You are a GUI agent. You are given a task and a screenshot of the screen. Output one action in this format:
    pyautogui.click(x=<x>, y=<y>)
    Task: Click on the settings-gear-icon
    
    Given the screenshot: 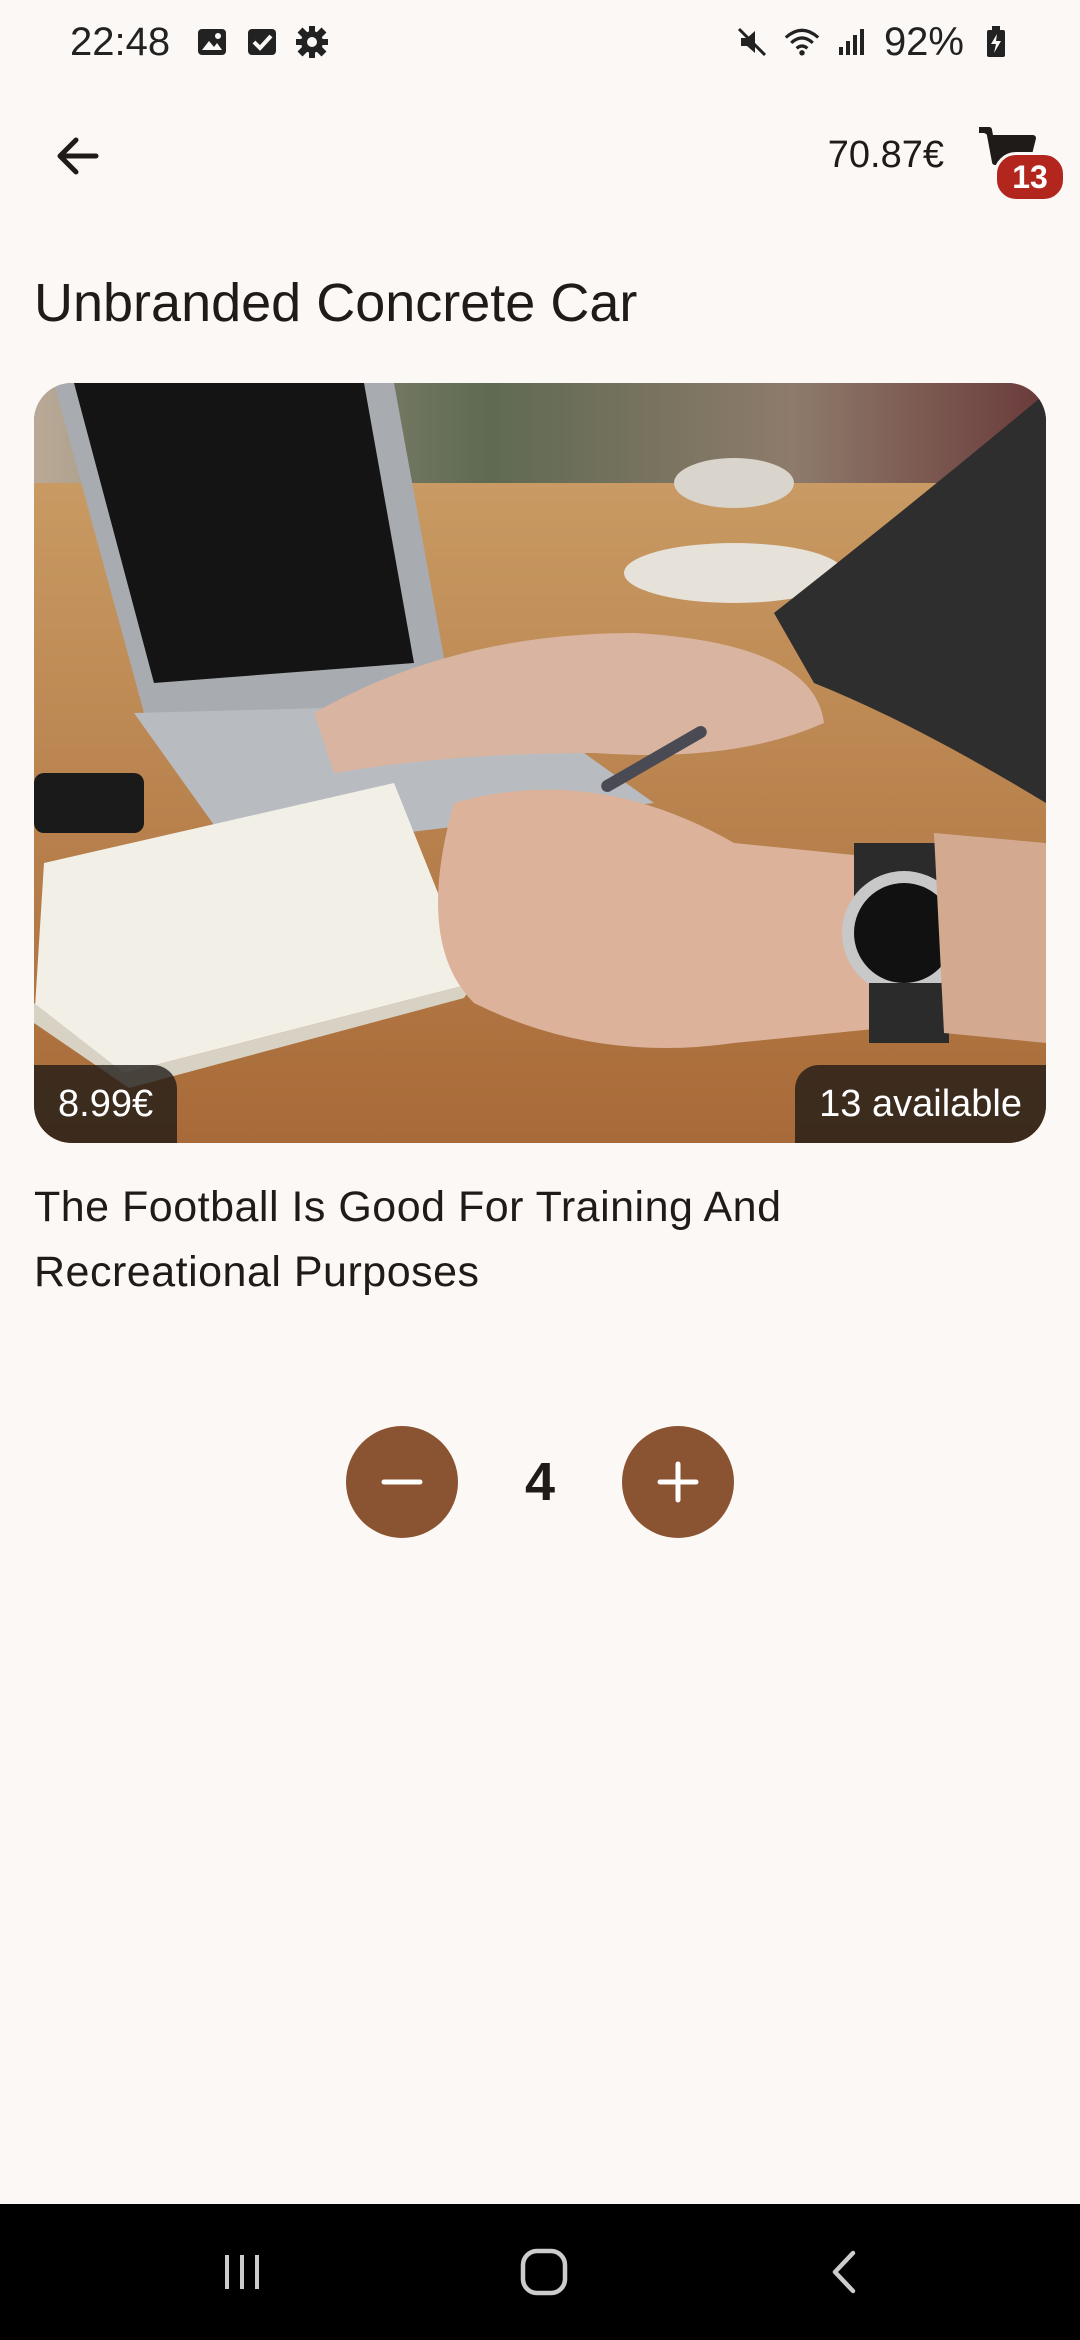 What is the action you would take?
    pyautogui.click(x=312, y=42)
    